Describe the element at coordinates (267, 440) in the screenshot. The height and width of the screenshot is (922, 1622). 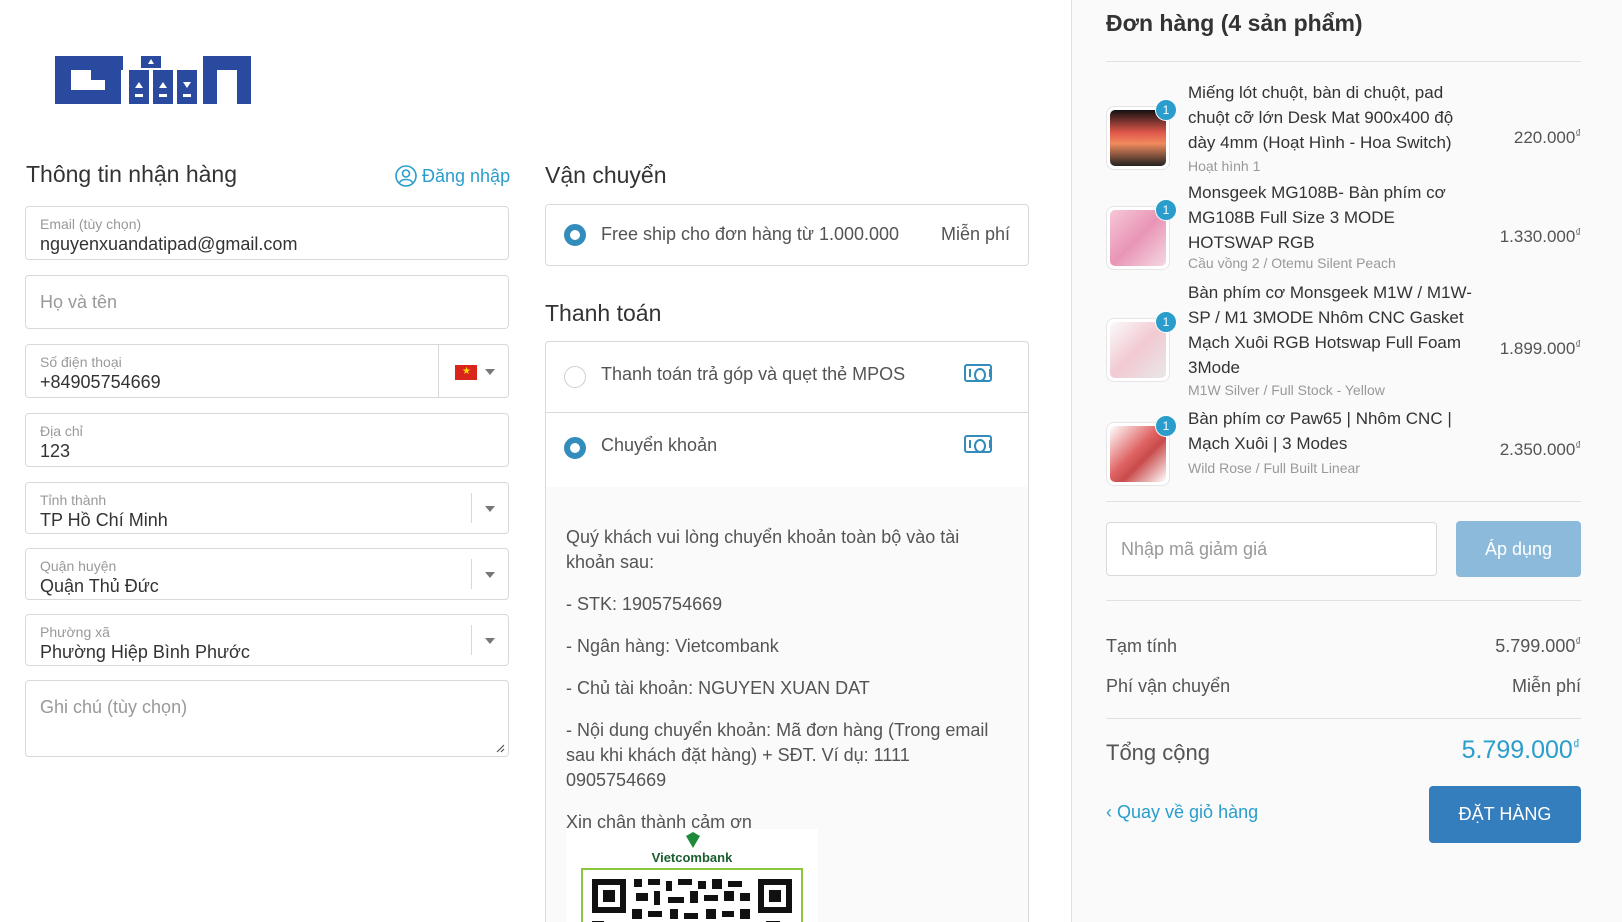
I see `address-field: Địa chỉ 123` at that location.